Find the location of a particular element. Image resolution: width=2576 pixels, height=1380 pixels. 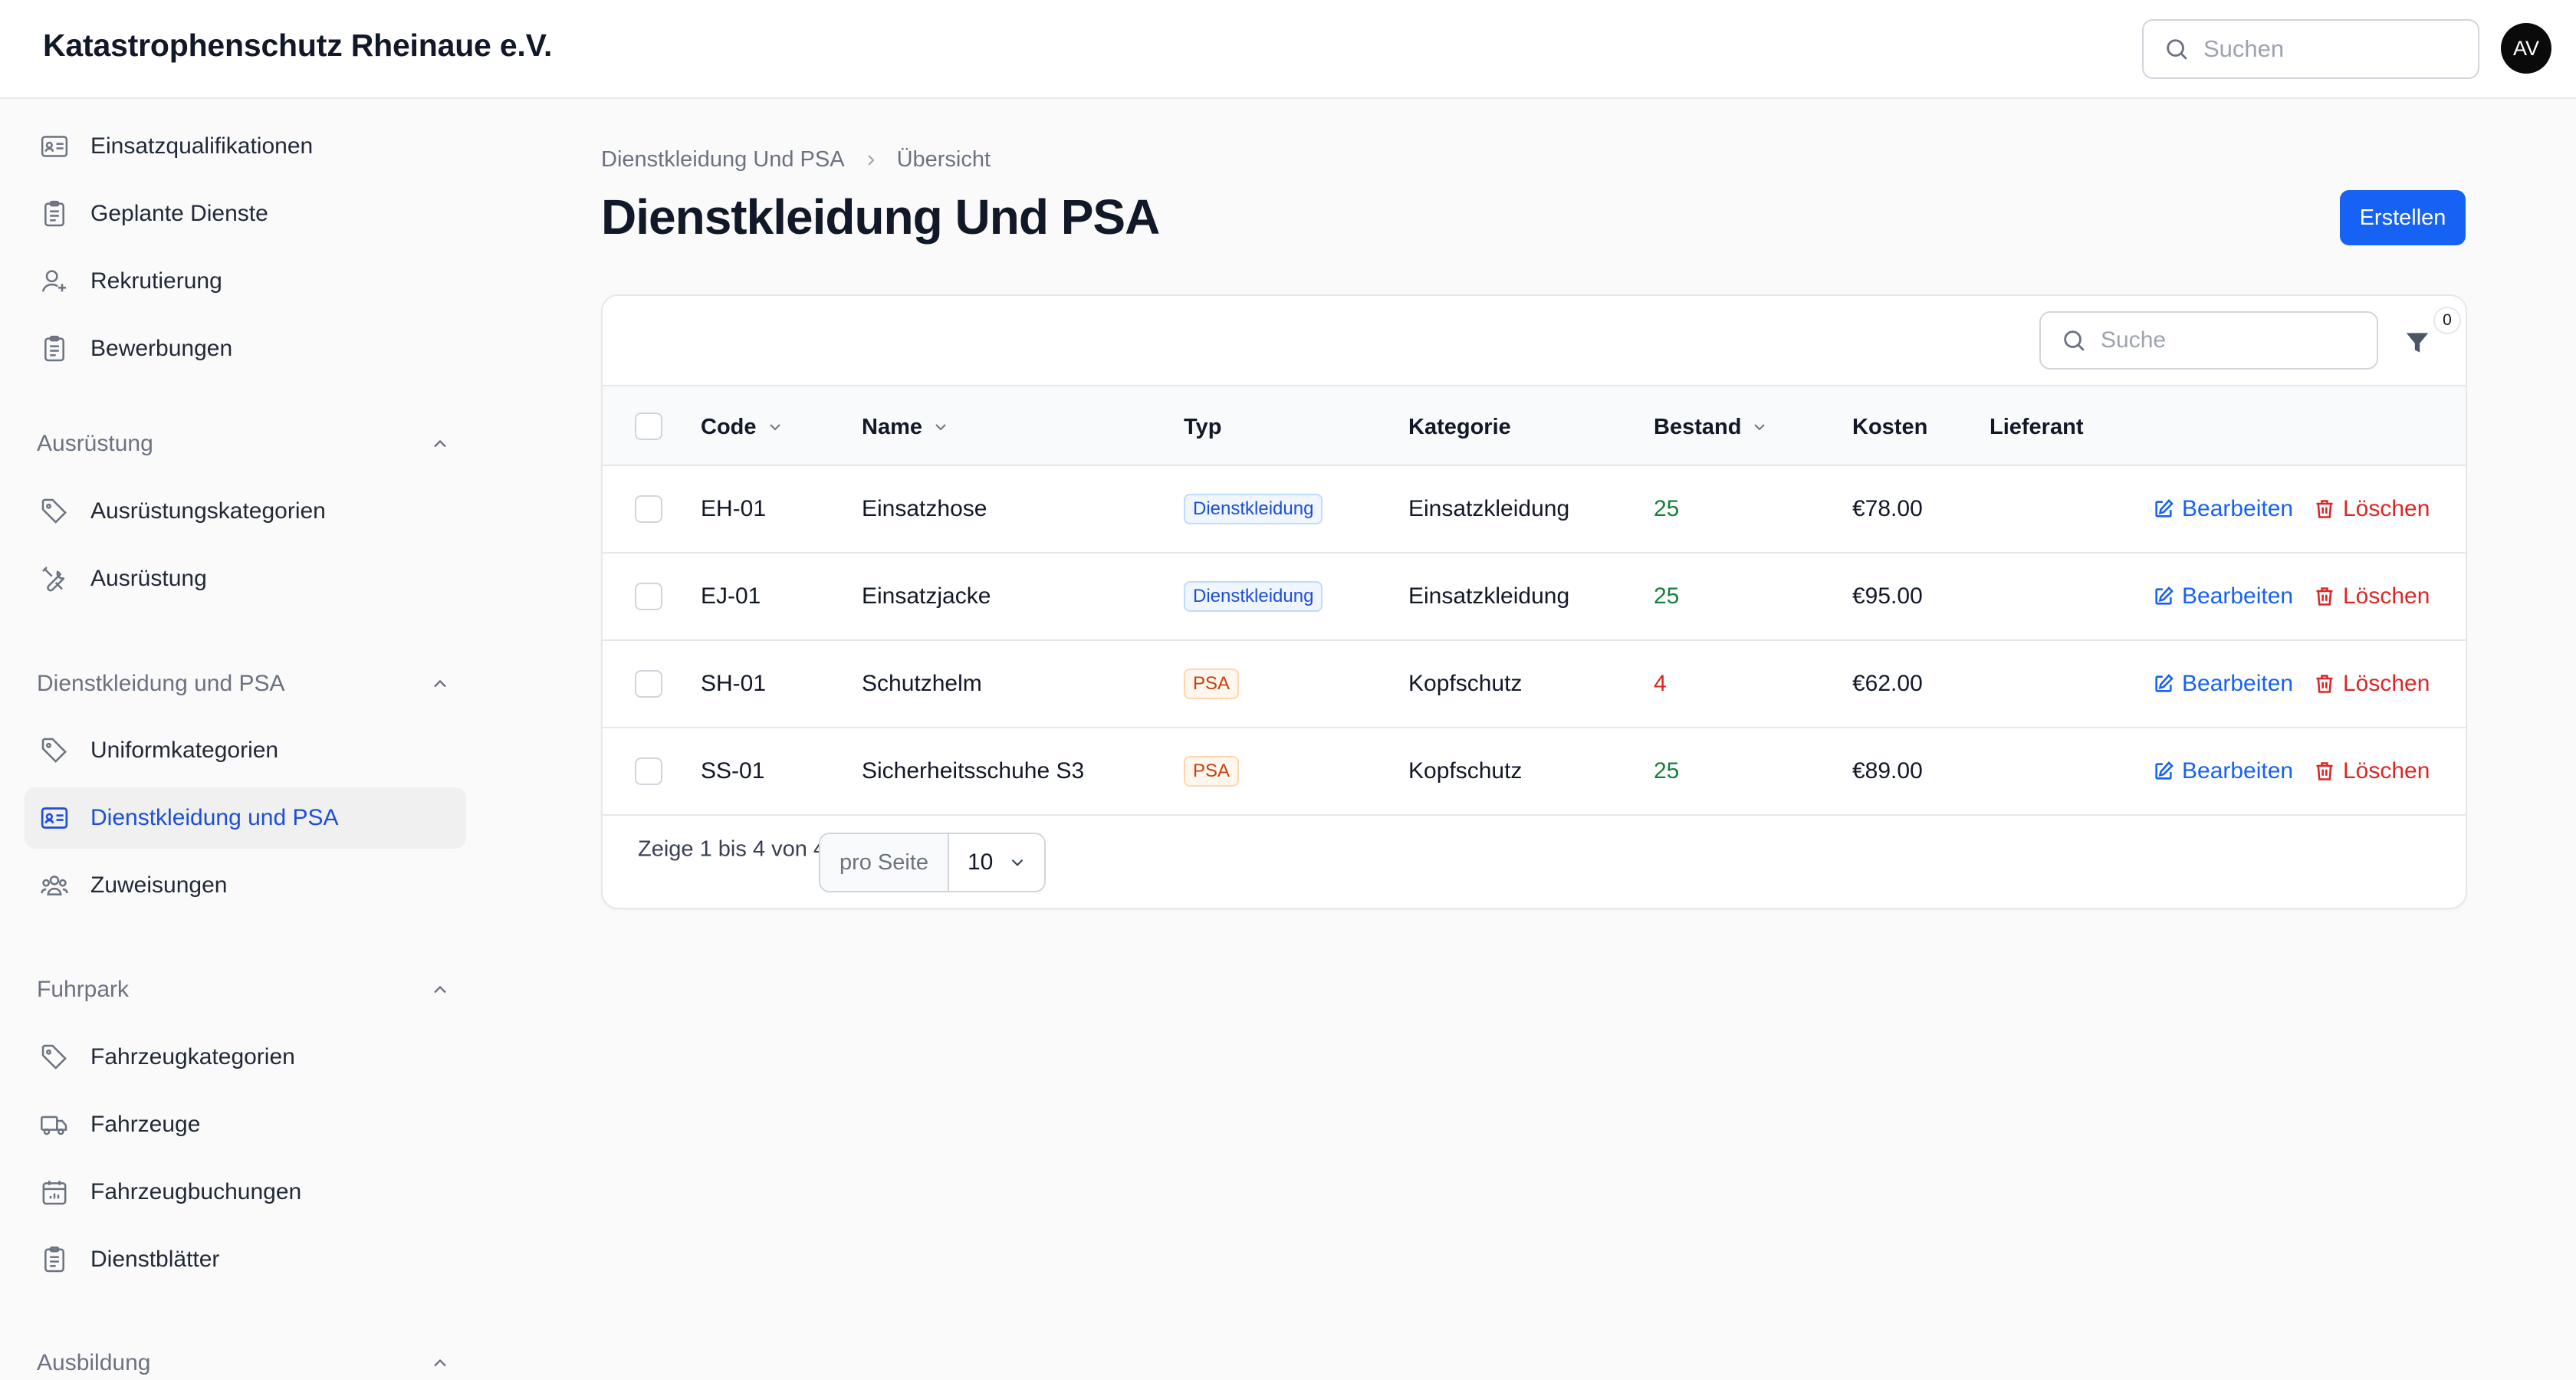

cell-type: Dienstkleidung is located at coordinates (1253, 597).